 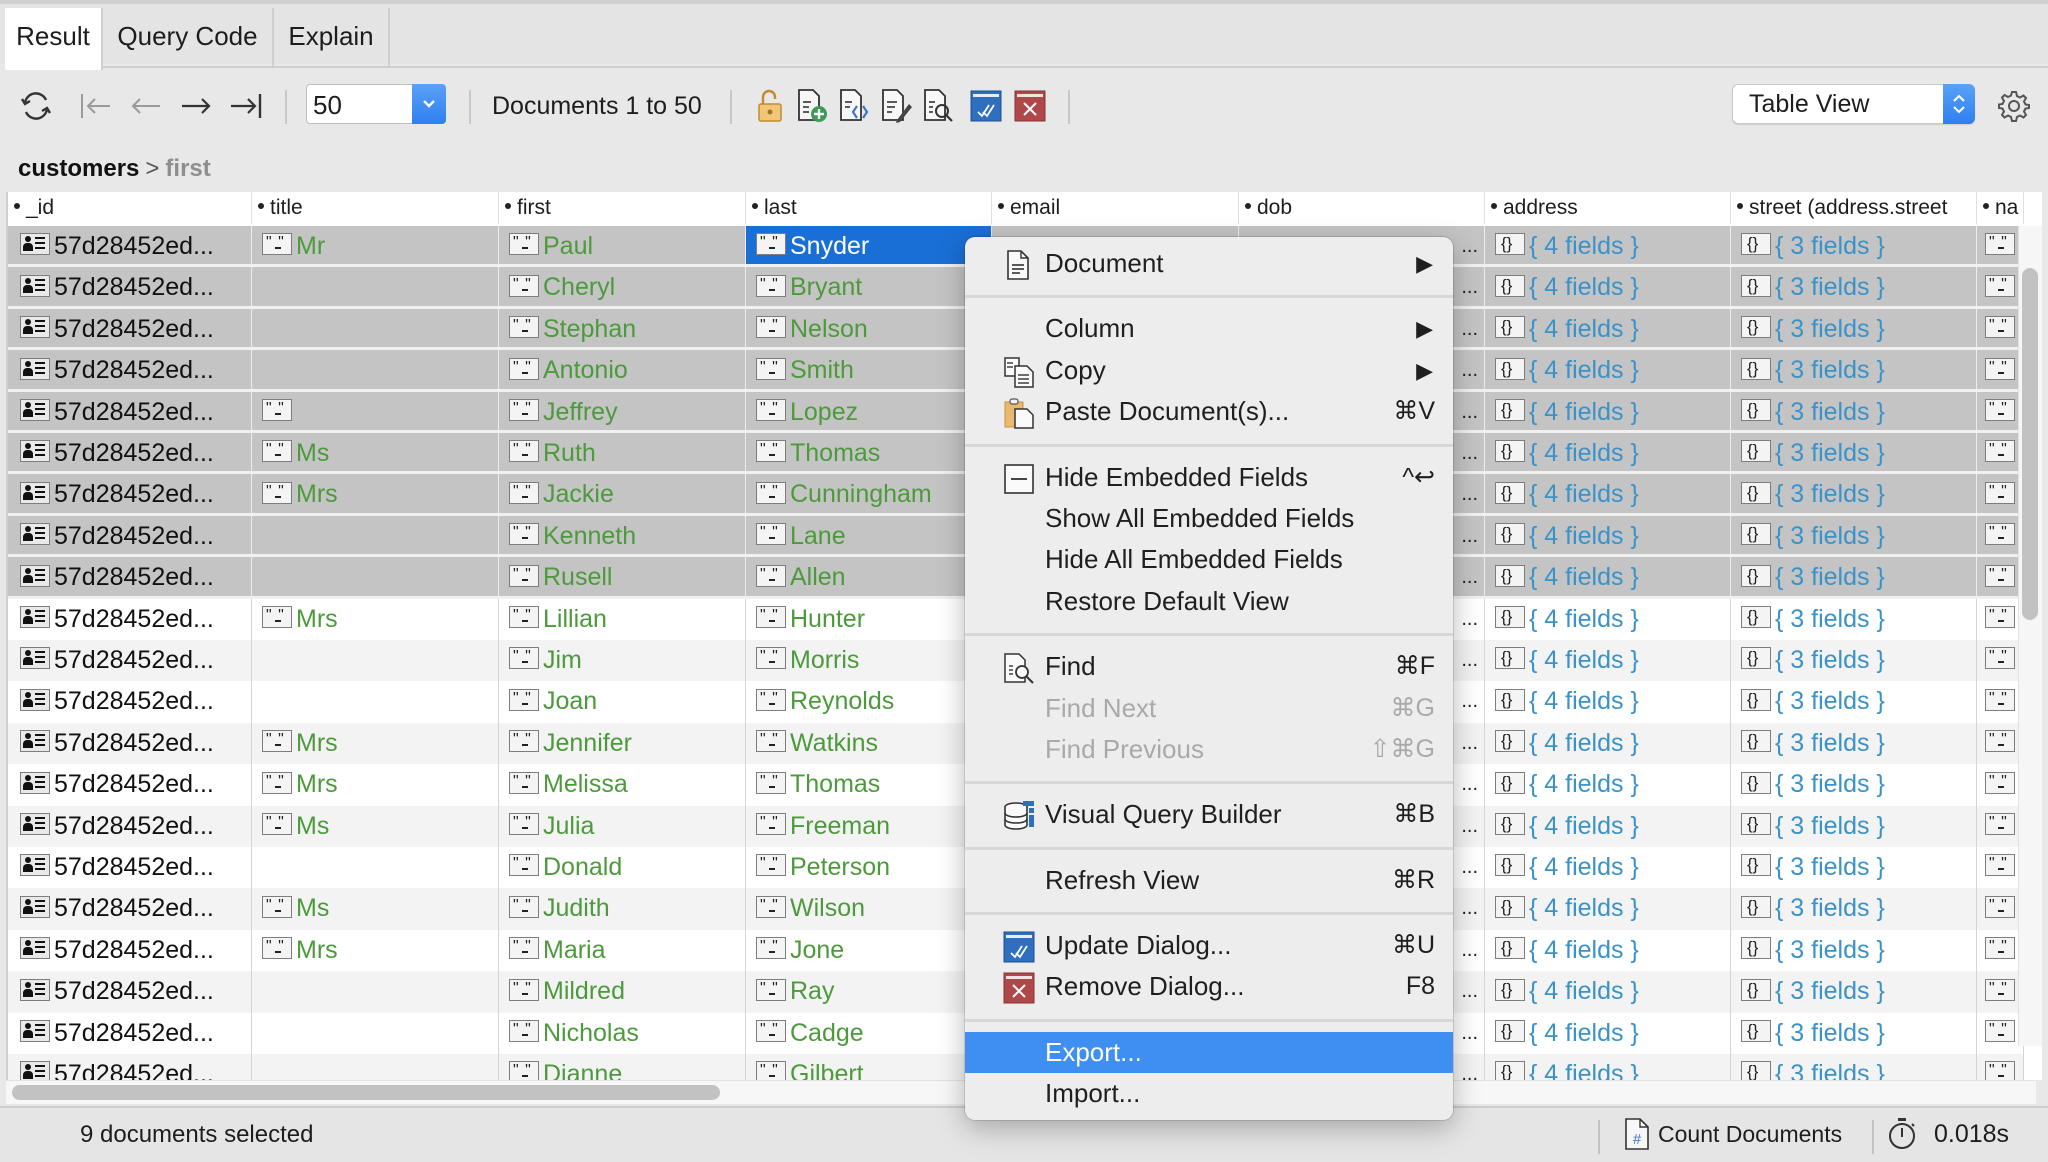 I want to click on breadcrumb-collection: customers, so click(x=78, y=168).